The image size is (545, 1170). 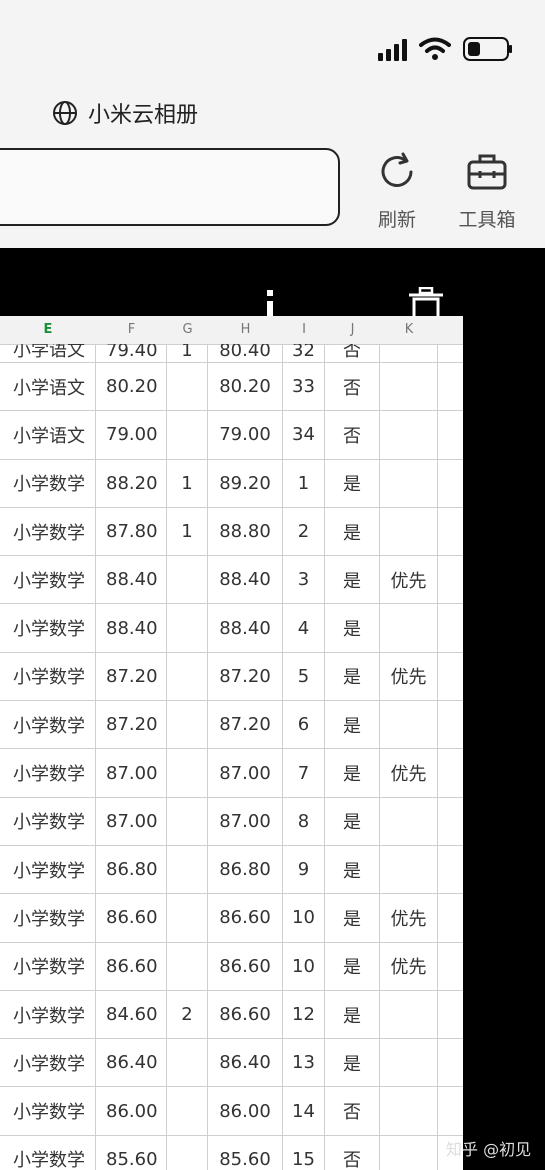 I want to click on table-row: 小学数学 87.20 87.20 6 是, so click(x=231, y=725).